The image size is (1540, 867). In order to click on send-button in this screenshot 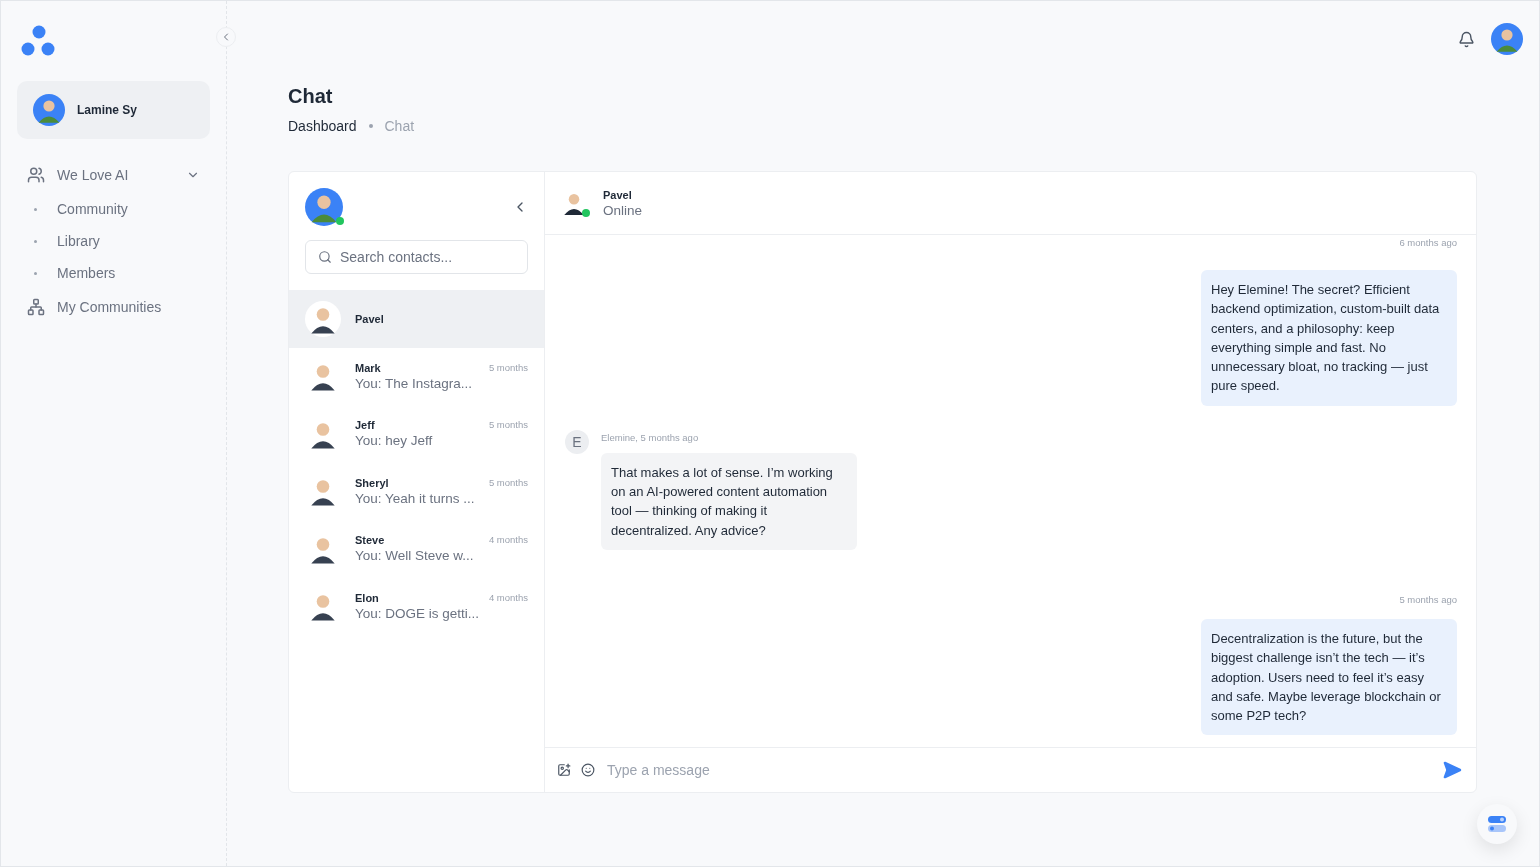, I will do `click(1452, 770)`.